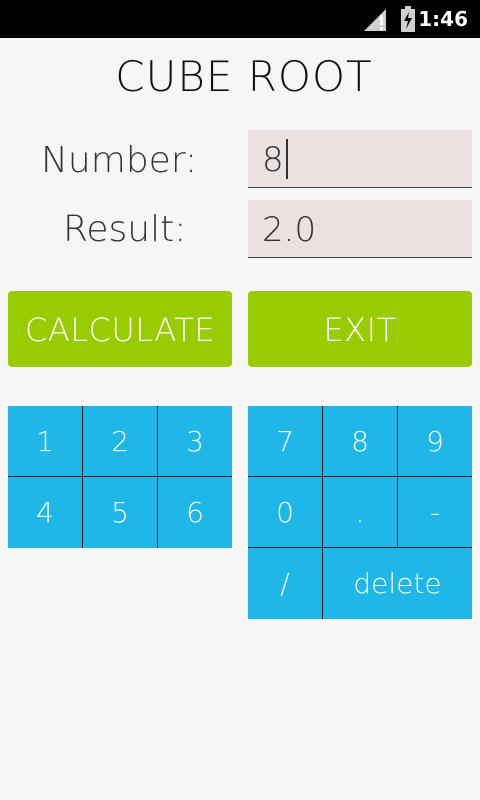  I want to click on number-value: 8, so click(273, 160).